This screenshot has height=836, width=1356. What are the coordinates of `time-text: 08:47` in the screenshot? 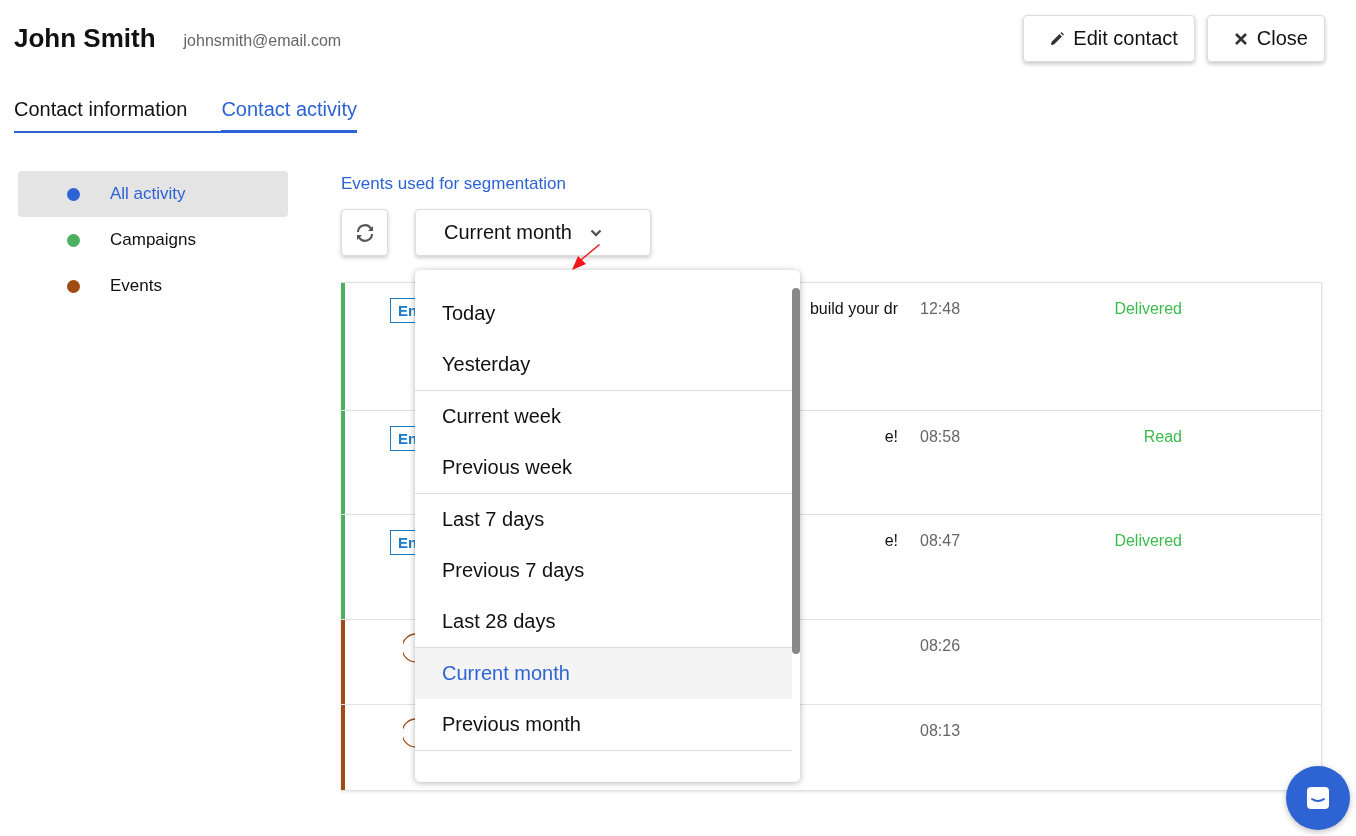 It's located at (940, 540).